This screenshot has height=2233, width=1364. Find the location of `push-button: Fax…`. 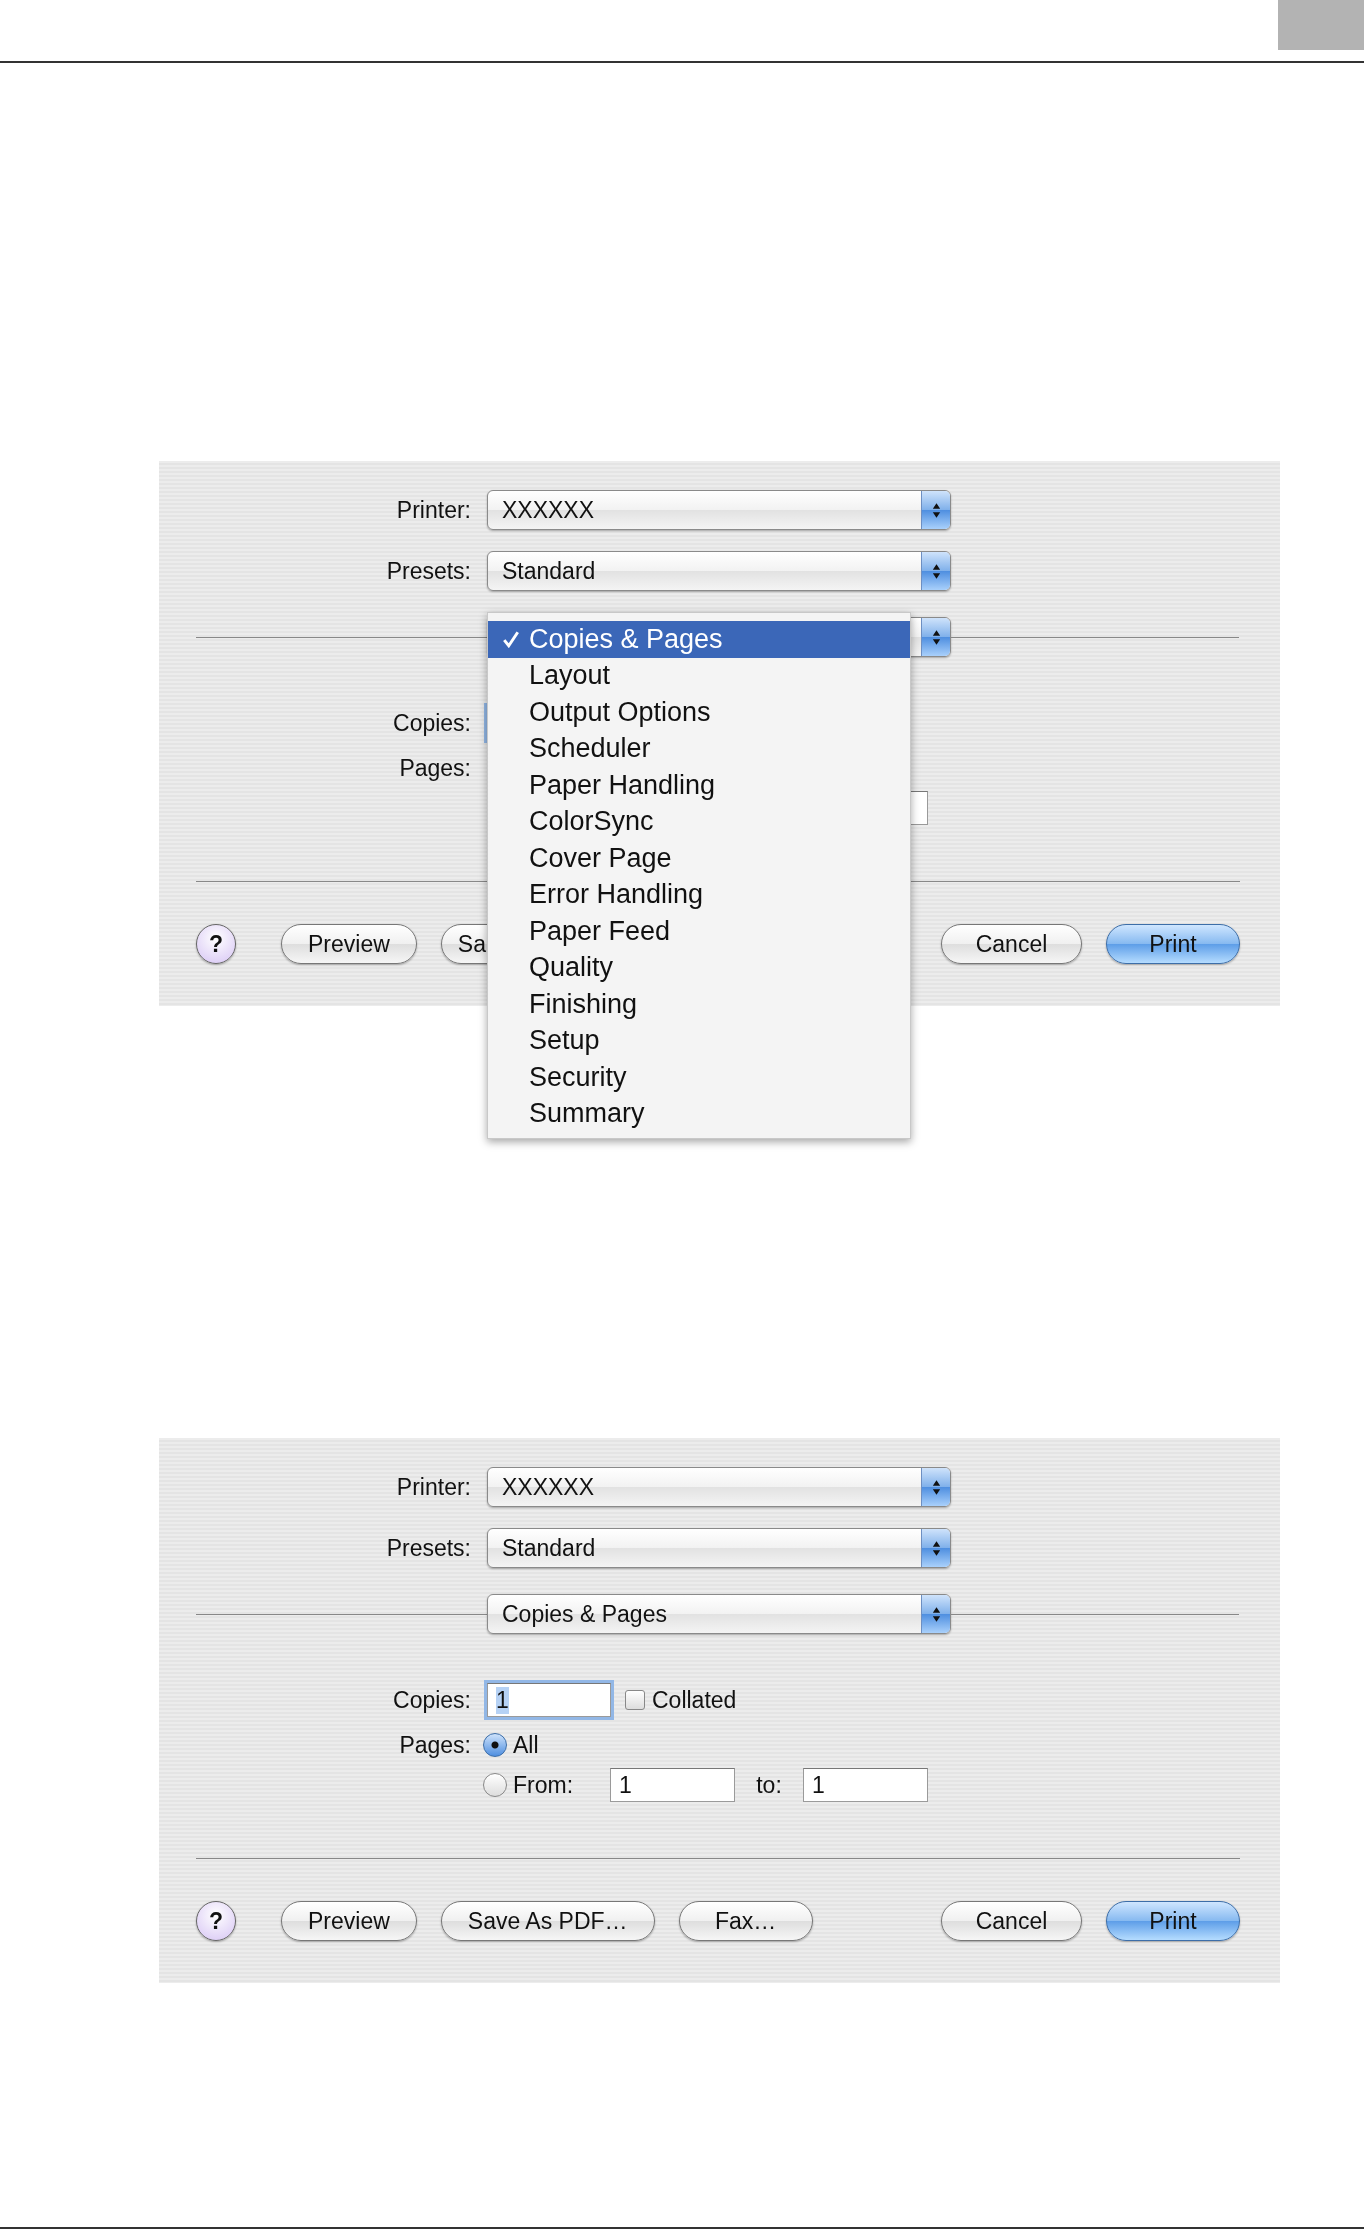

push-button: Fax… is located at coordinates (745, 1921).